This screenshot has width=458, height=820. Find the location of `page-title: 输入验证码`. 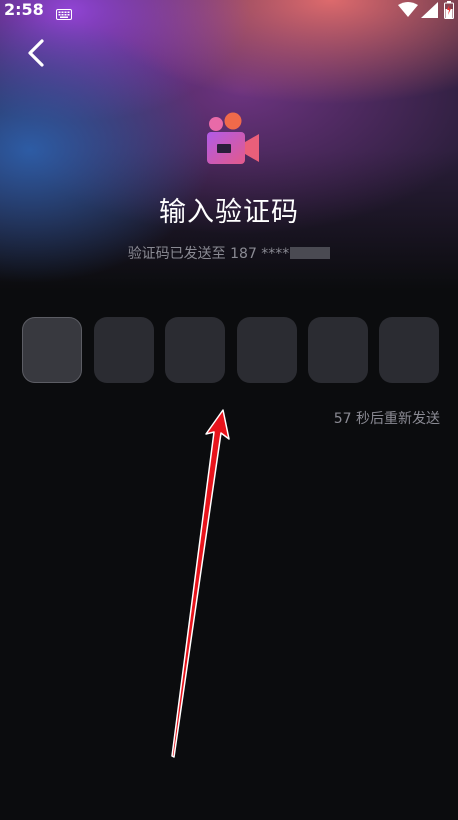

page-title: 输入验证码 is located at coordinates (229, 212).